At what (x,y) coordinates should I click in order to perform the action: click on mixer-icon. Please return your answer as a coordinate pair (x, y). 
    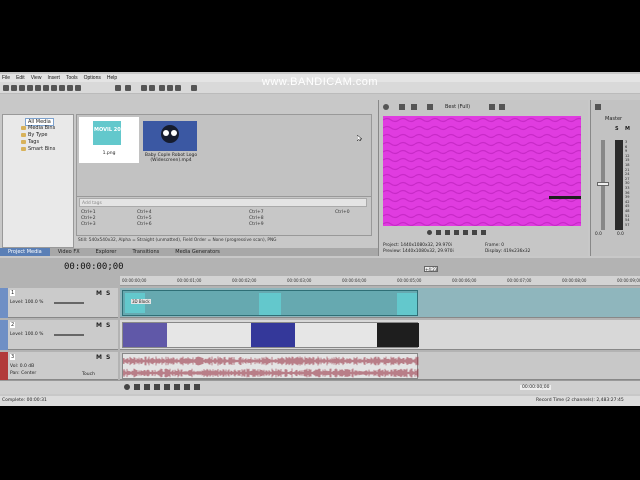
    Looking at the image, I should click on (598, 107).